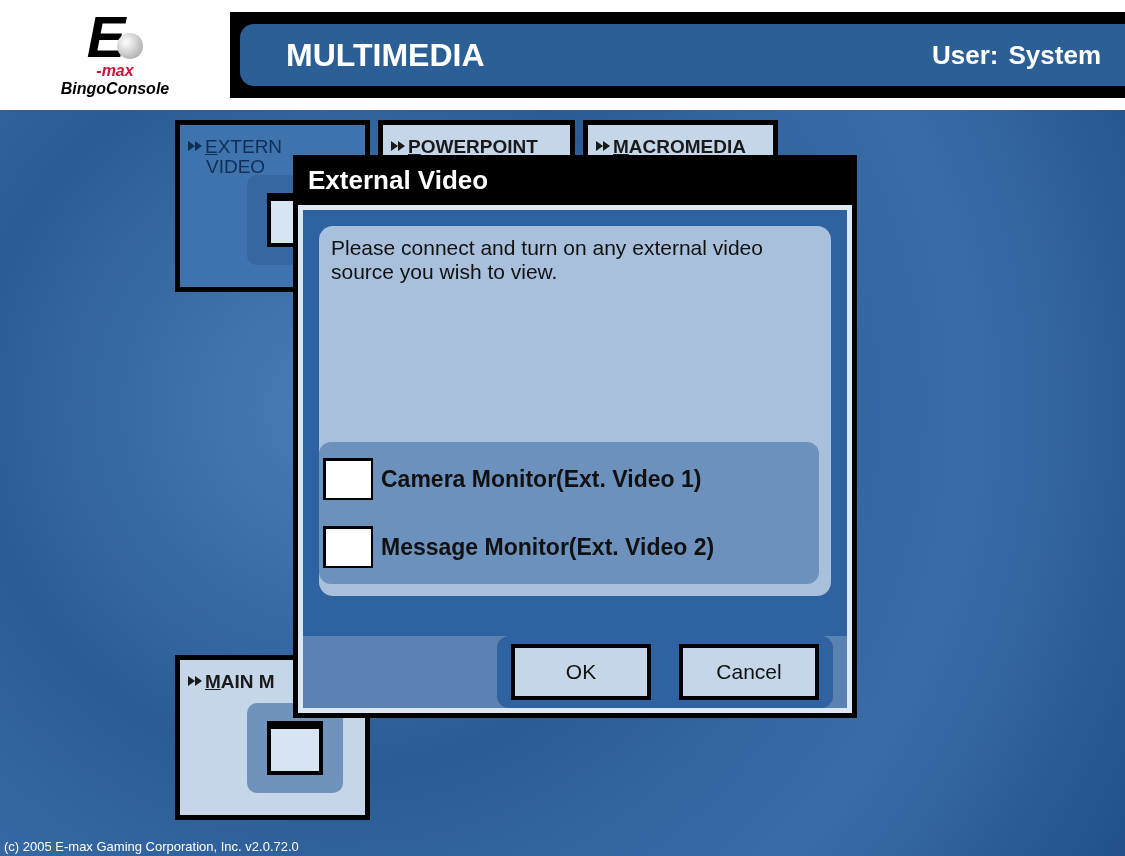 The width and height of the screenshot is (1125, 856). I want to click on user-label: User:, so click(965, 55).